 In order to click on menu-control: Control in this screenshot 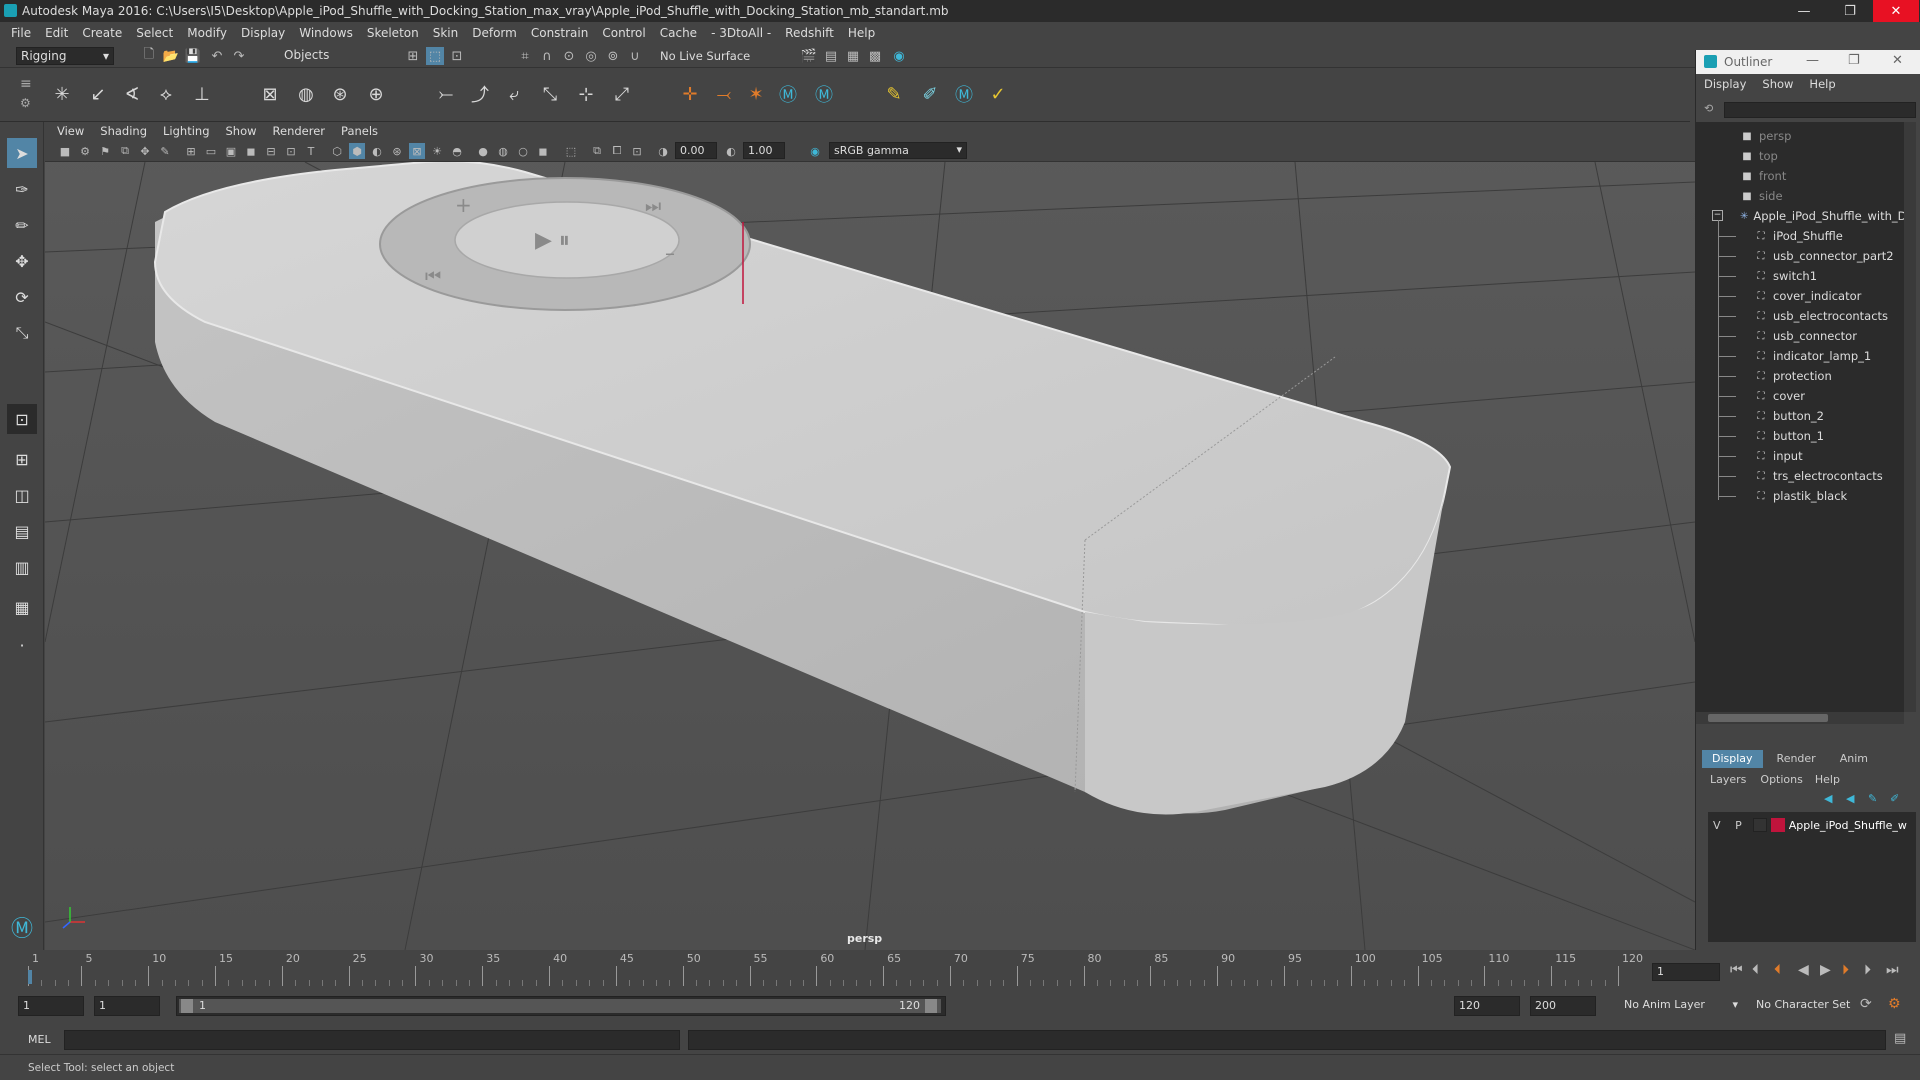, I will do `click(623, 33)`.